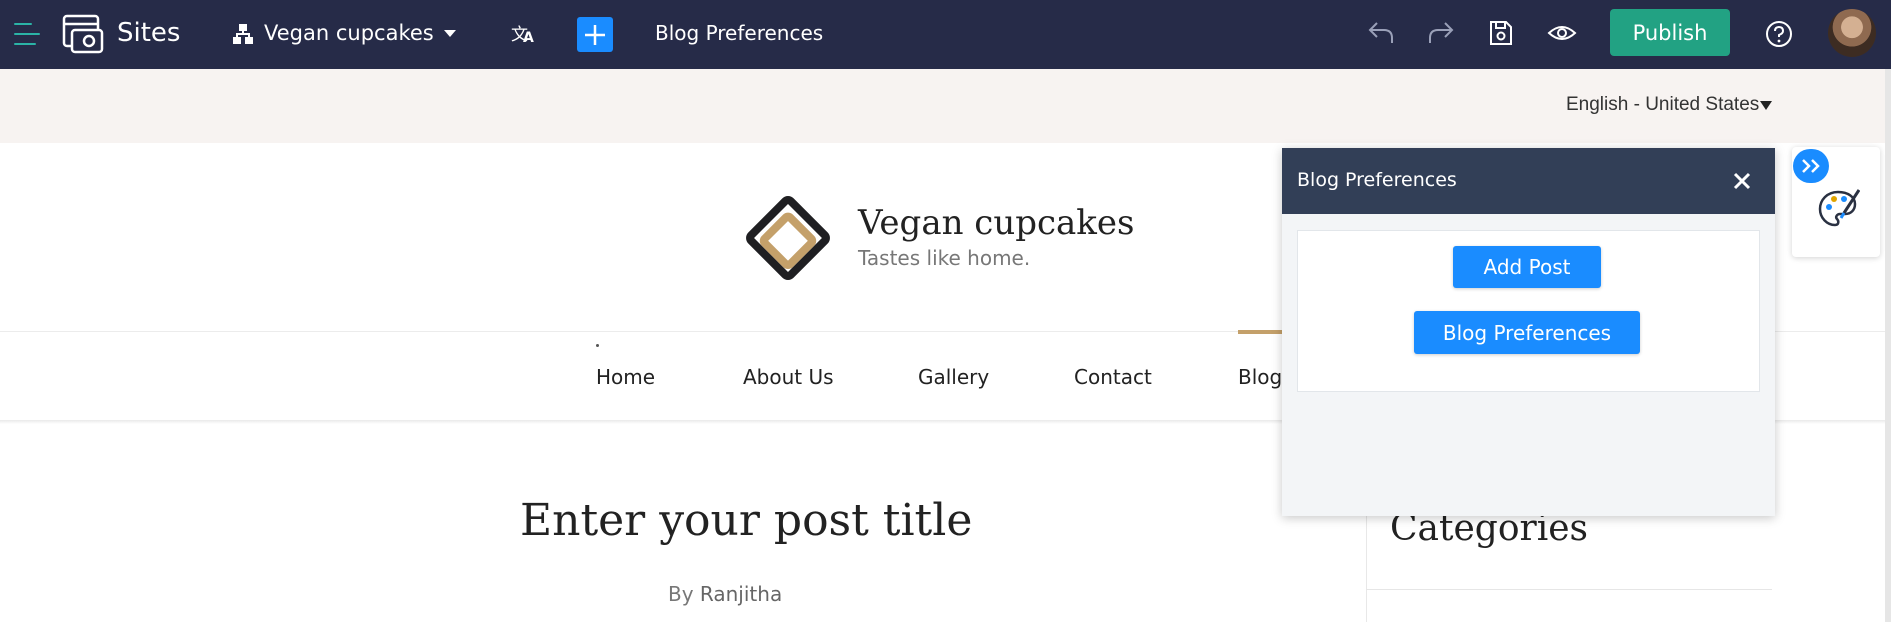 The width and height of the screenshot is (1891, 622). Describe the element at coordinates (1366, 566) in the screenshot. I see `sidebar-divider` at that location.